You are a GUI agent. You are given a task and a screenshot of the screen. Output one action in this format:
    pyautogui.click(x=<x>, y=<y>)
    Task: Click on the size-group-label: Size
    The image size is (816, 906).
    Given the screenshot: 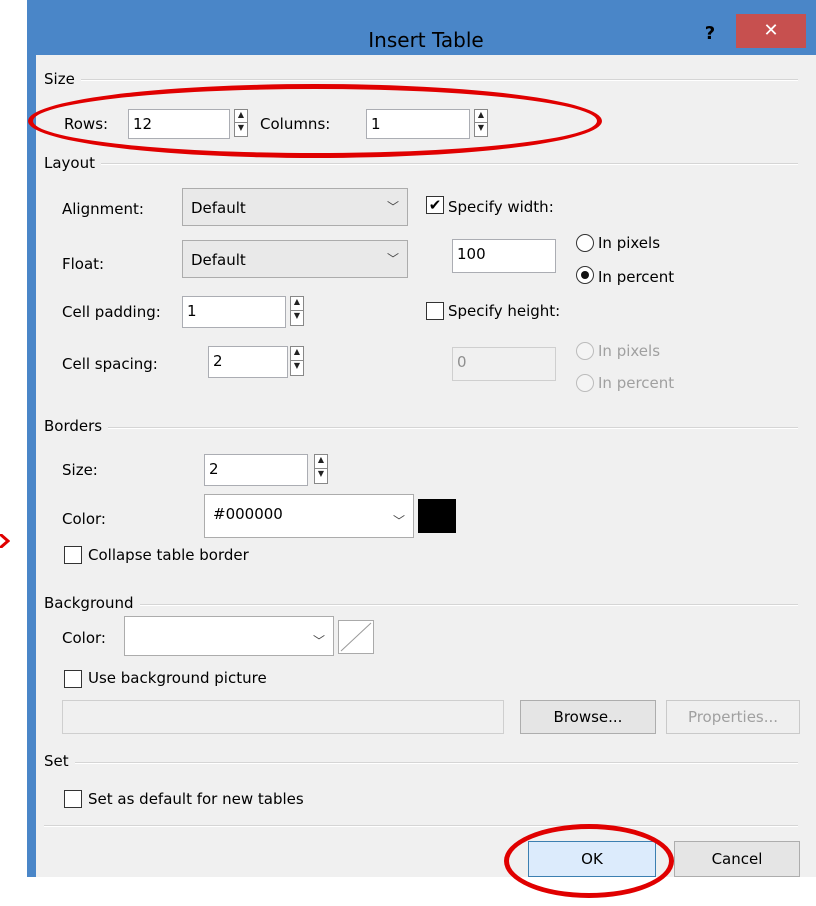 What is the action you would take?
    pyautogui.click(x=62, y=79)
    